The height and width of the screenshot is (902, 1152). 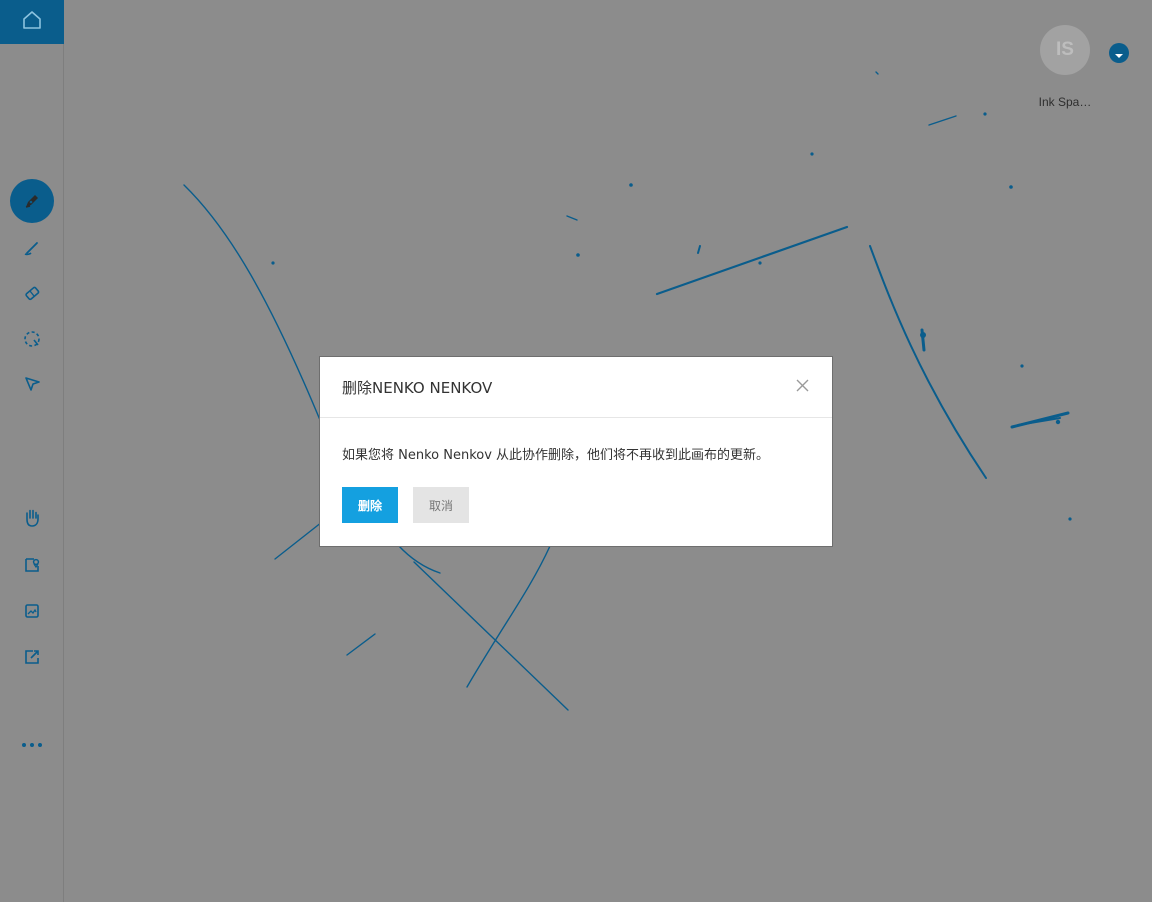 I want to click on user-menu-button, so click(x=1119, y=53).